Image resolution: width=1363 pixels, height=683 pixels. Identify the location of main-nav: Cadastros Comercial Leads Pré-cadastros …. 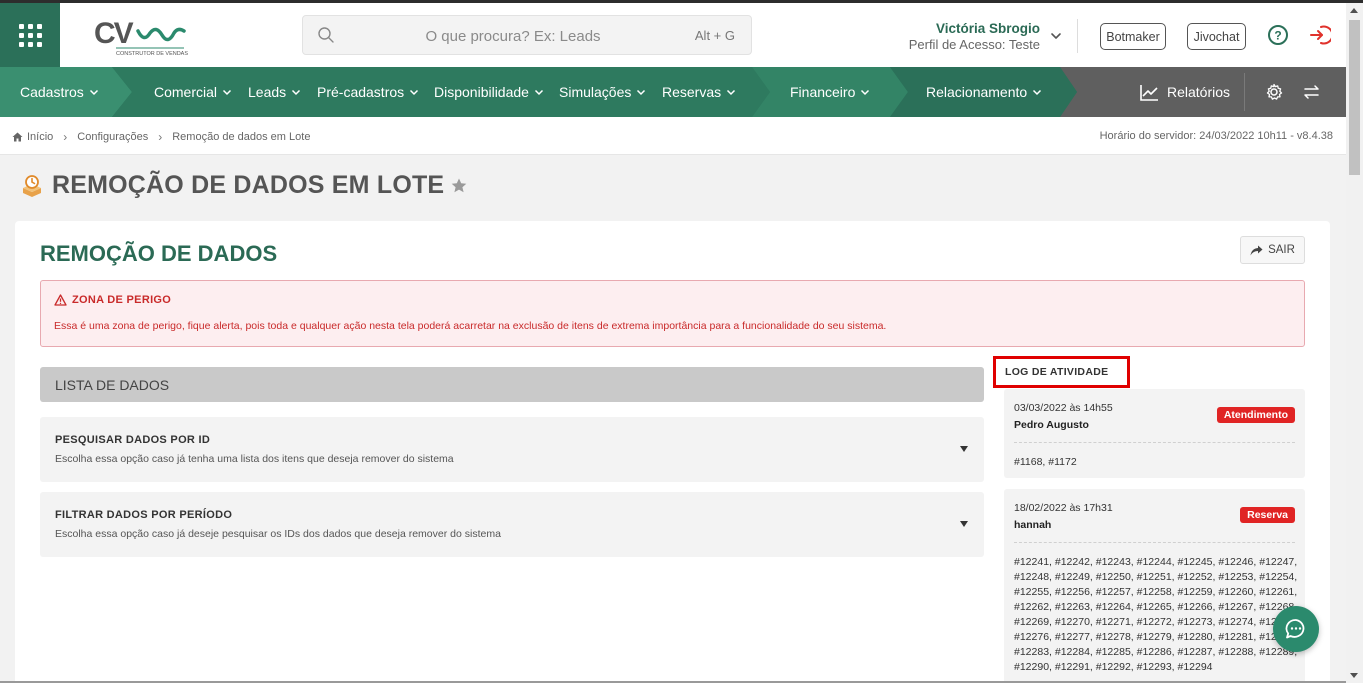
(673, 92).